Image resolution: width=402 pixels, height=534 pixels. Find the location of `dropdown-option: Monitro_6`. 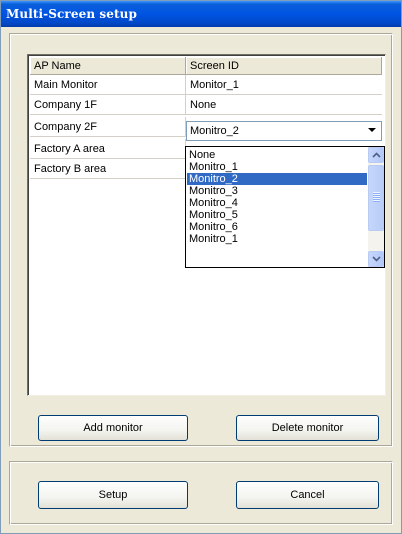

dropdown-option: Monitro_6 is located at coordinates (277, 227).